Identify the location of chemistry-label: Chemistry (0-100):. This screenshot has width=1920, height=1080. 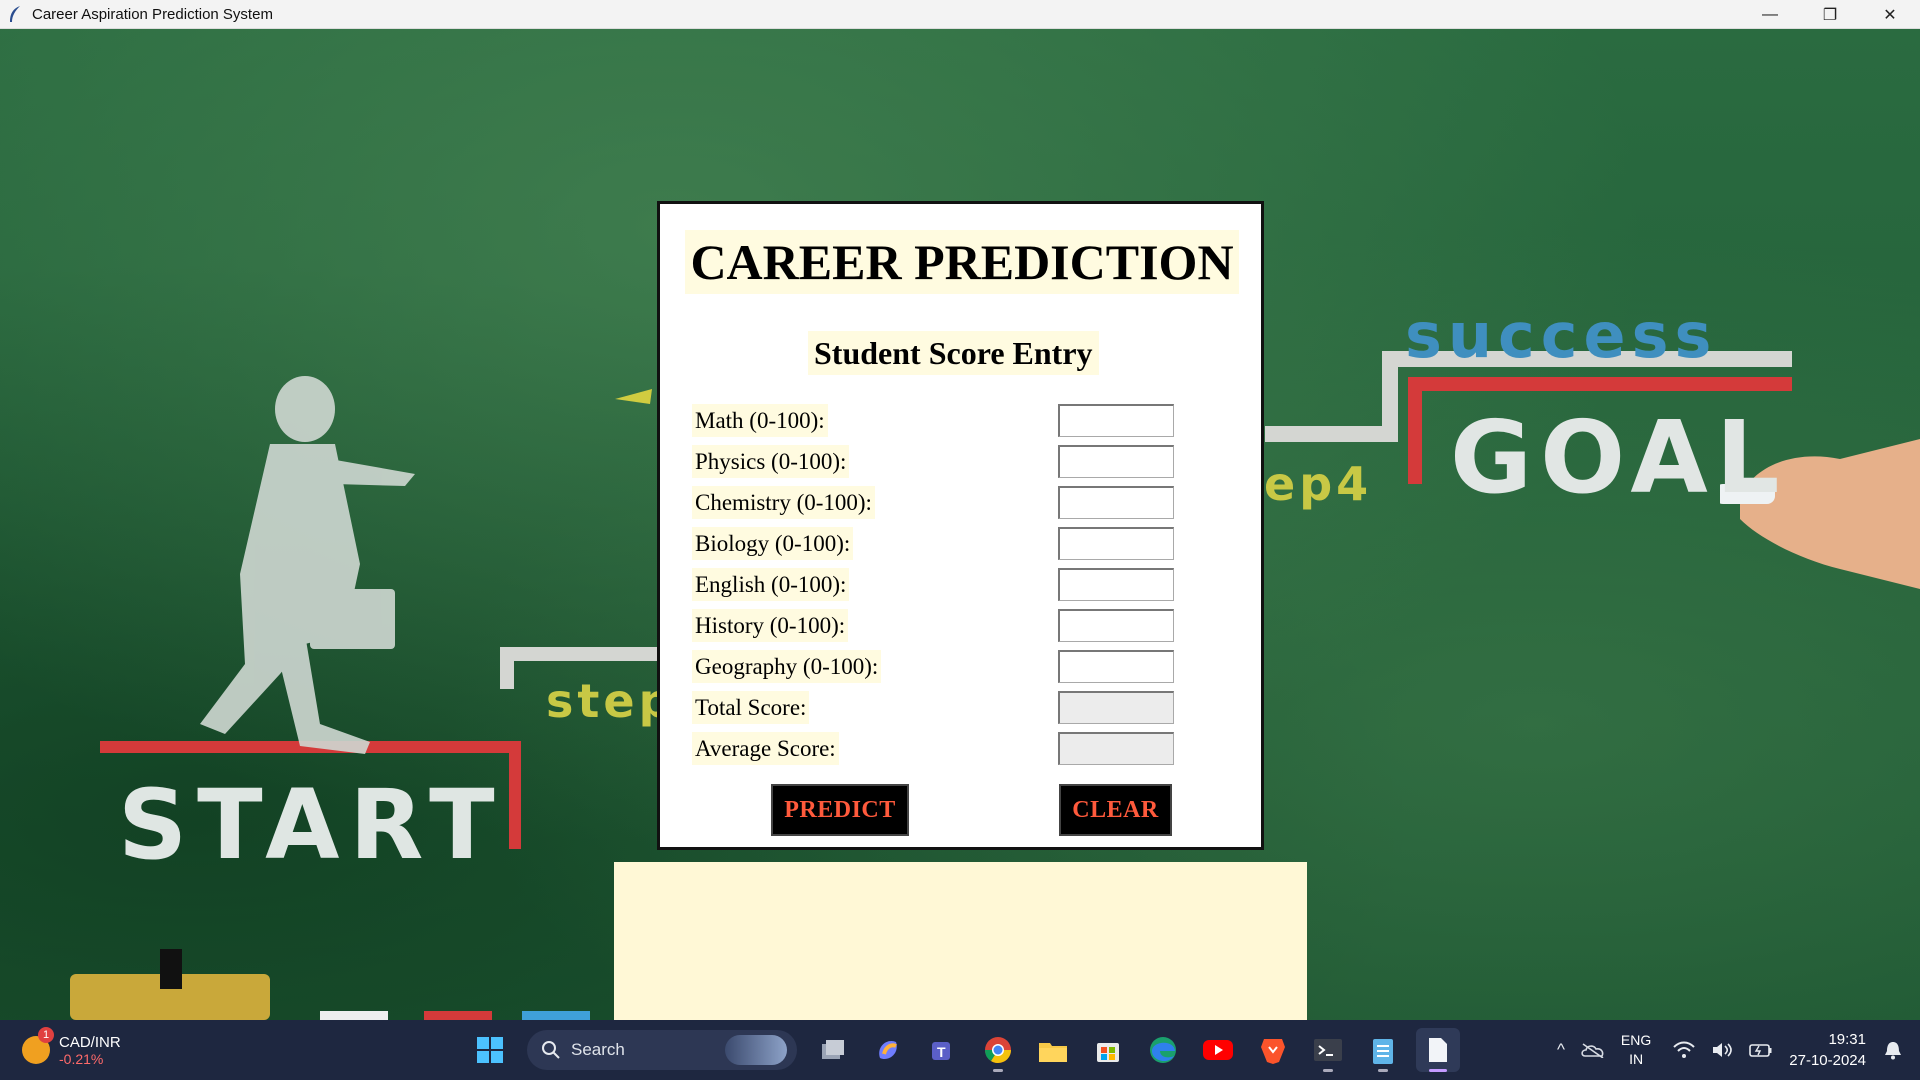
(783, 502).